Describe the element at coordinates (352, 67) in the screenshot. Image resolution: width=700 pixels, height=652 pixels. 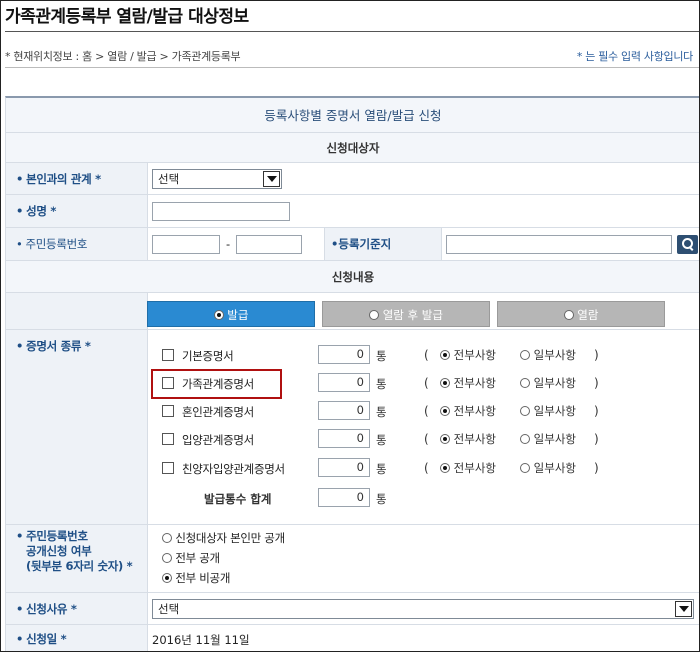
I see `sub-divider` at that location.